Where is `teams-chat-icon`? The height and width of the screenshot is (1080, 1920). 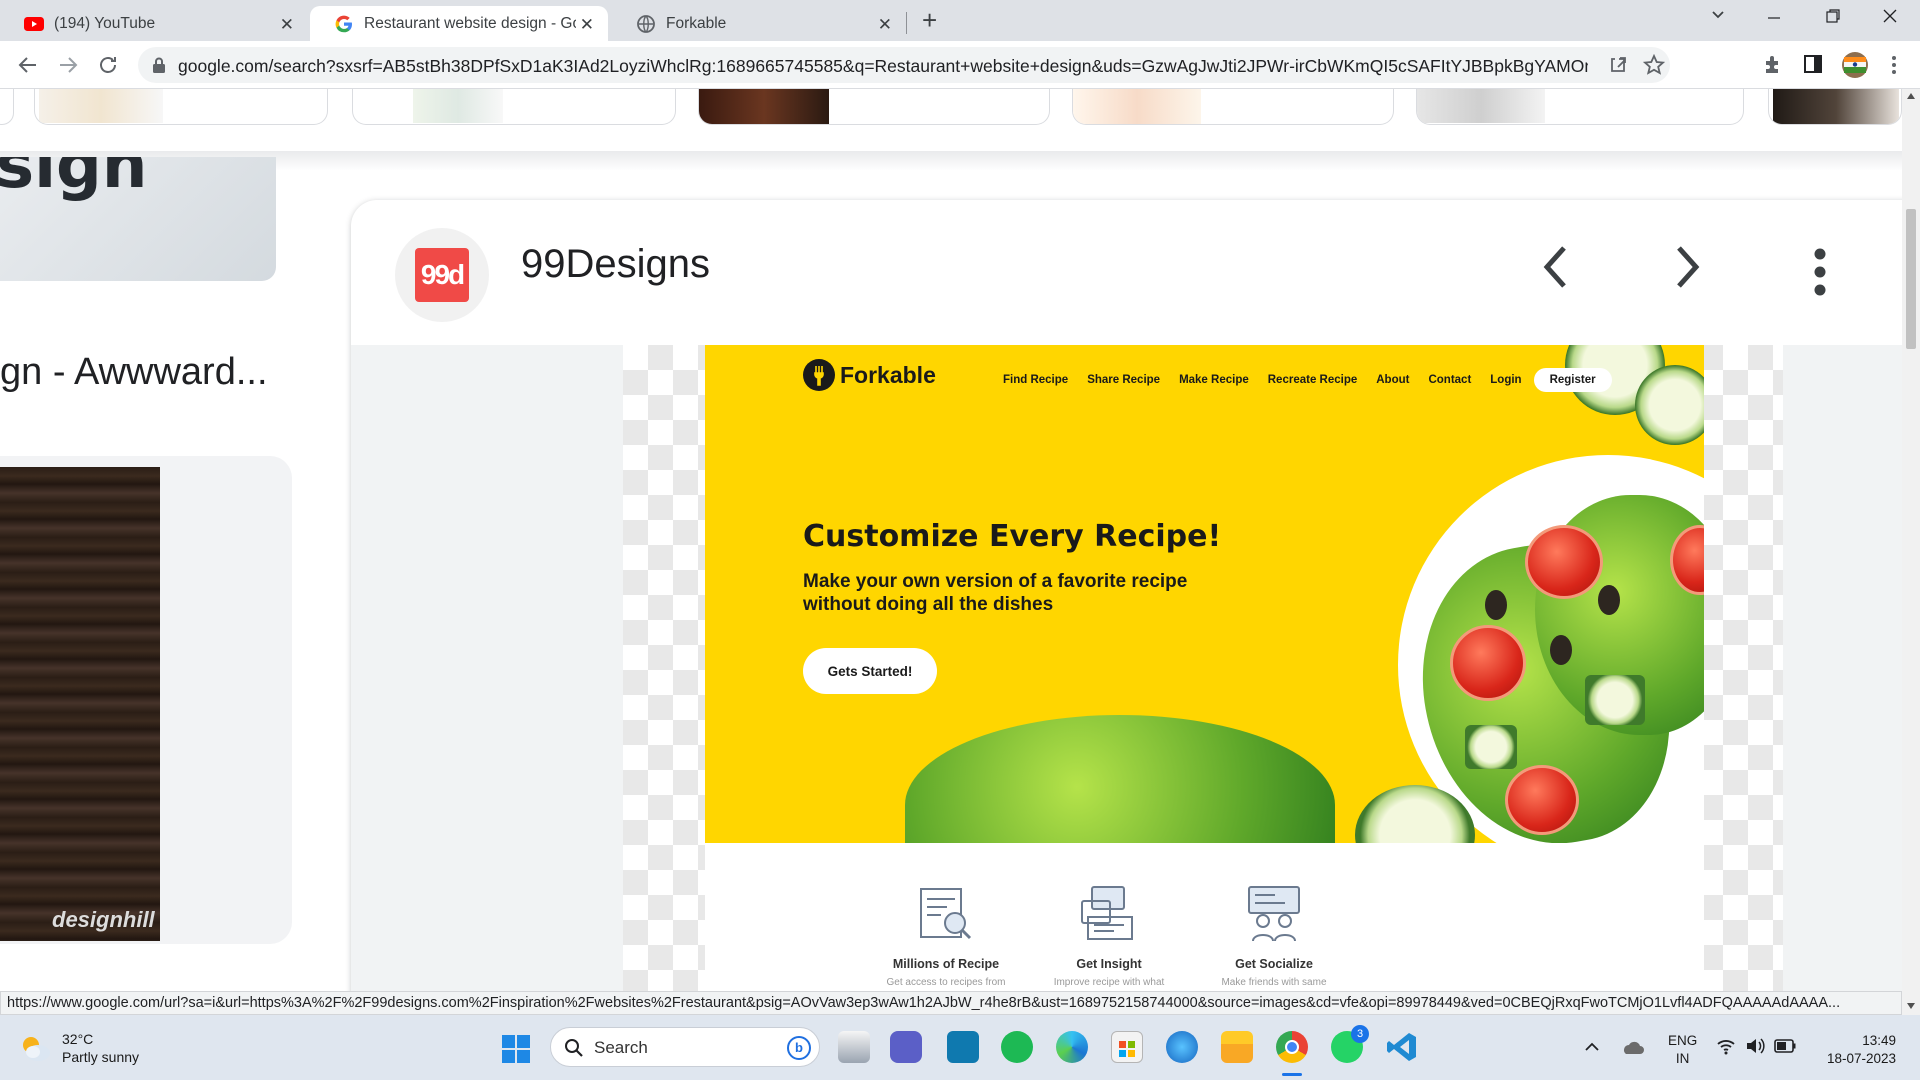
teams-chat-icon is located at coordinates (906, 1047).